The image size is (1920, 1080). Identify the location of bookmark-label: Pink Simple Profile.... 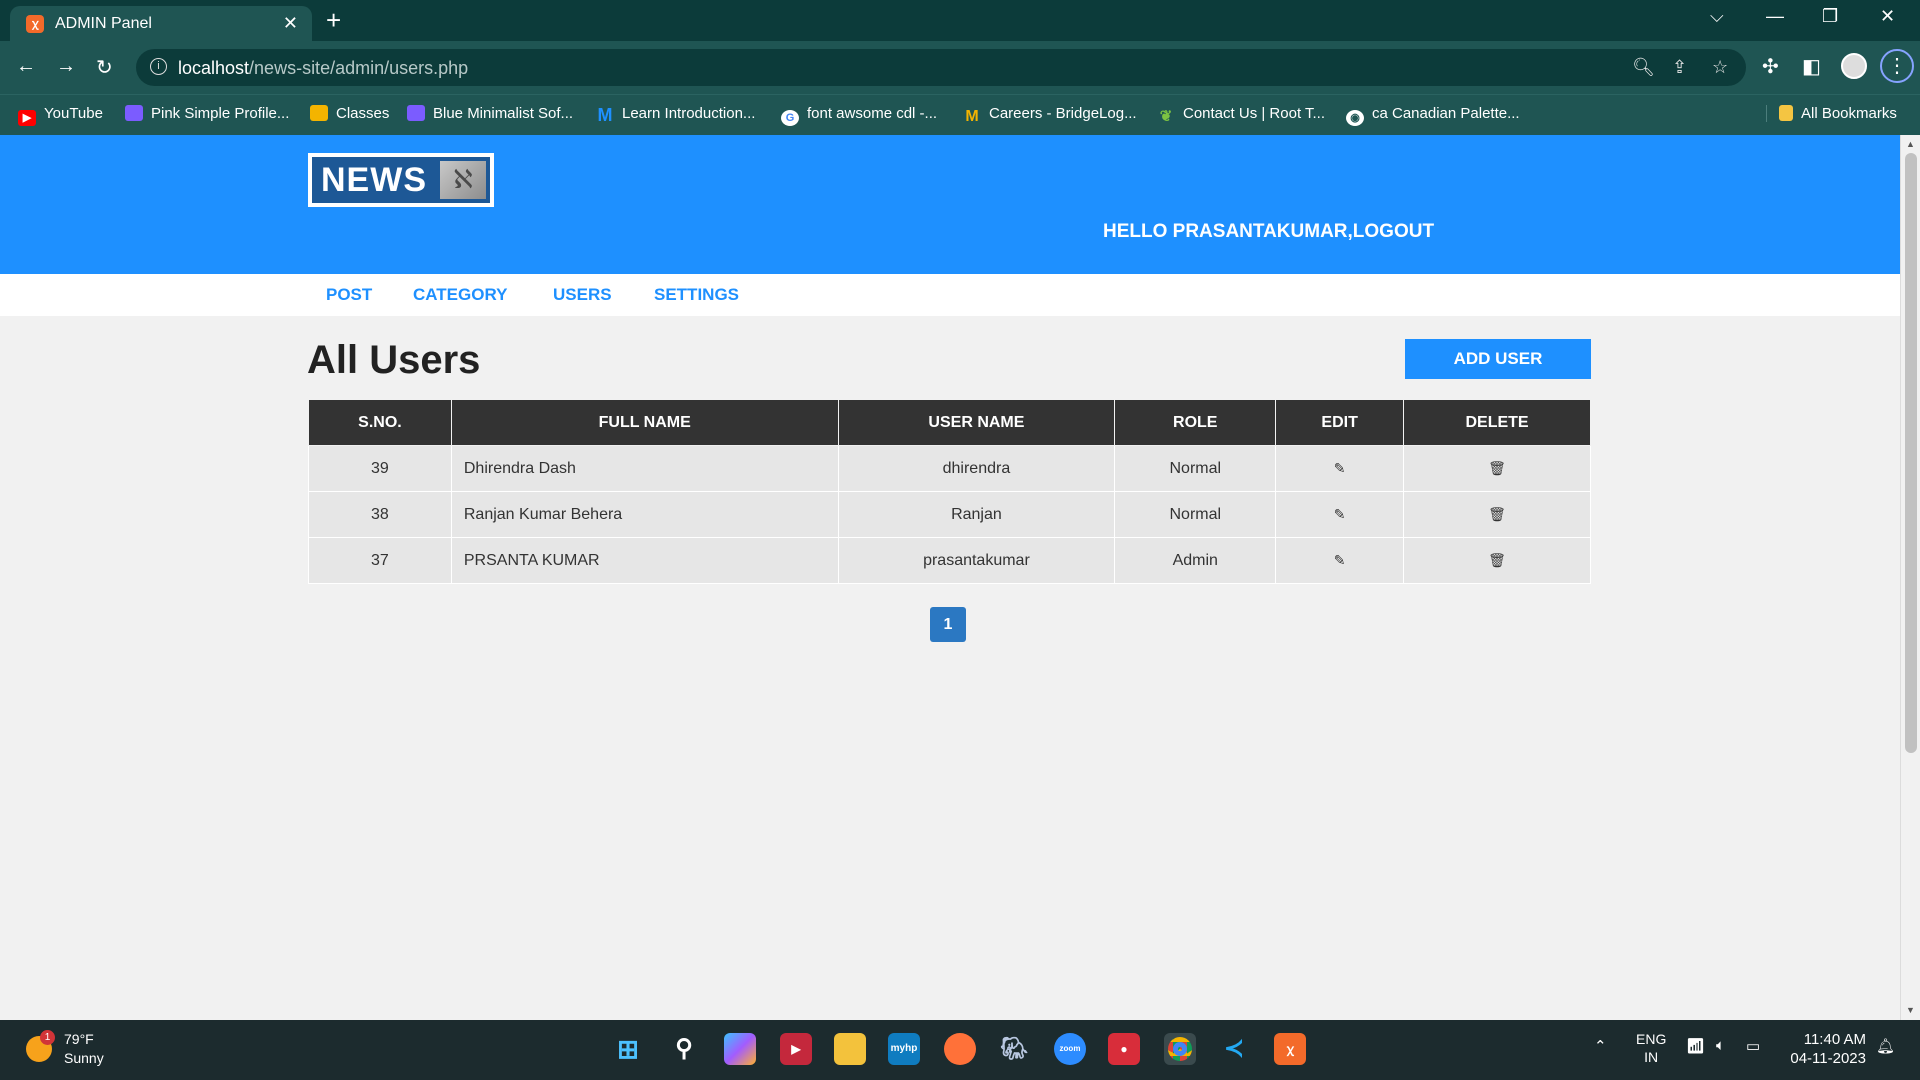
(220, 113).